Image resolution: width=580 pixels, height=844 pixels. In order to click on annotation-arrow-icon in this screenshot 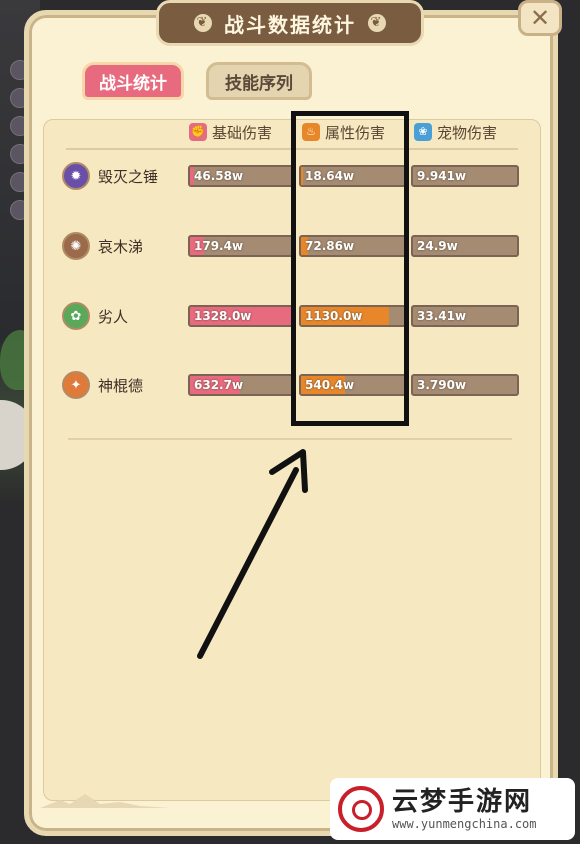, I will do `click(252, 554)`.